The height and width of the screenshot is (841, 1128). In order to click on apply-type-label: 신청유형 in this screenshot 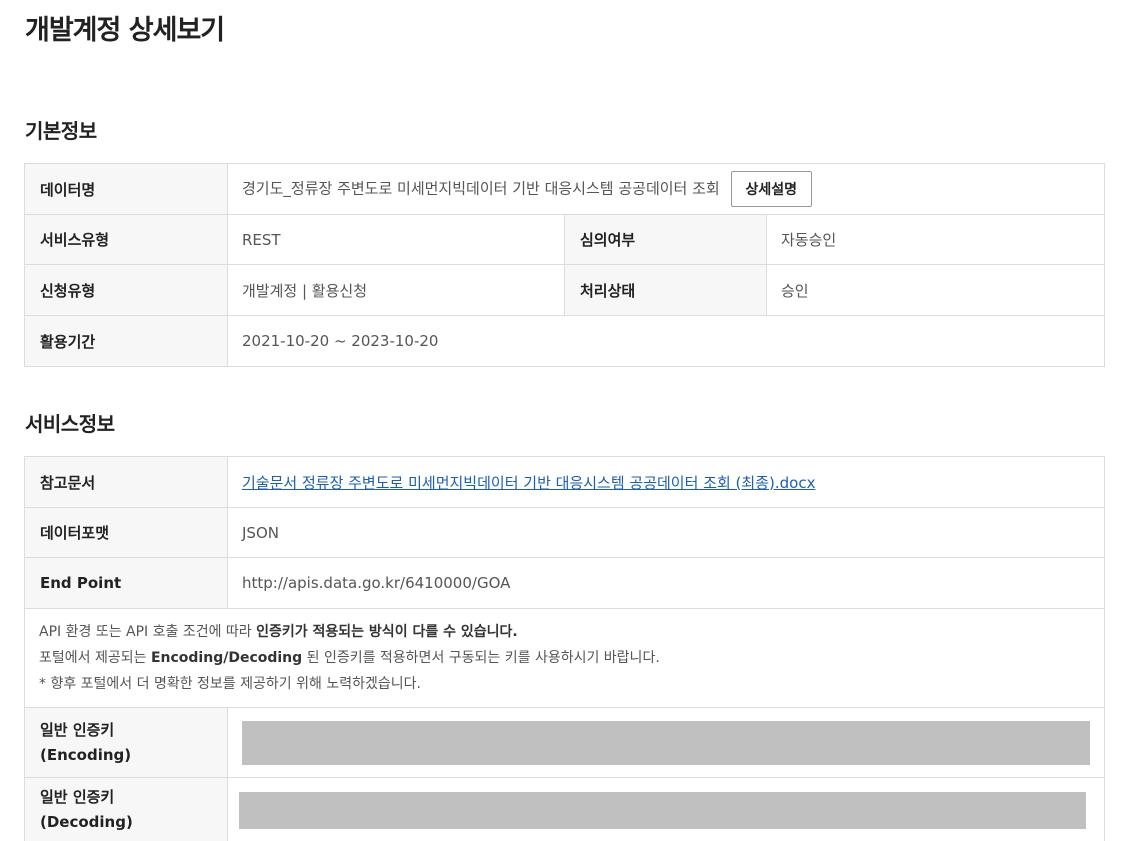, I will do `click(126, 290)`.